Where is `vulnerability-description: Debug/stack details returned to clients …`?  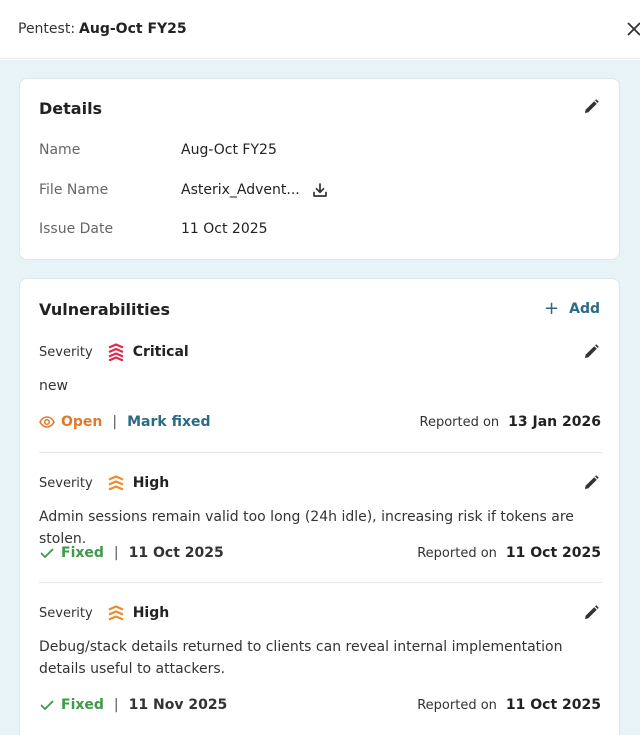 vulnerability-description: Debug/stack details returned to clients … is located at coordinates (301, 658).